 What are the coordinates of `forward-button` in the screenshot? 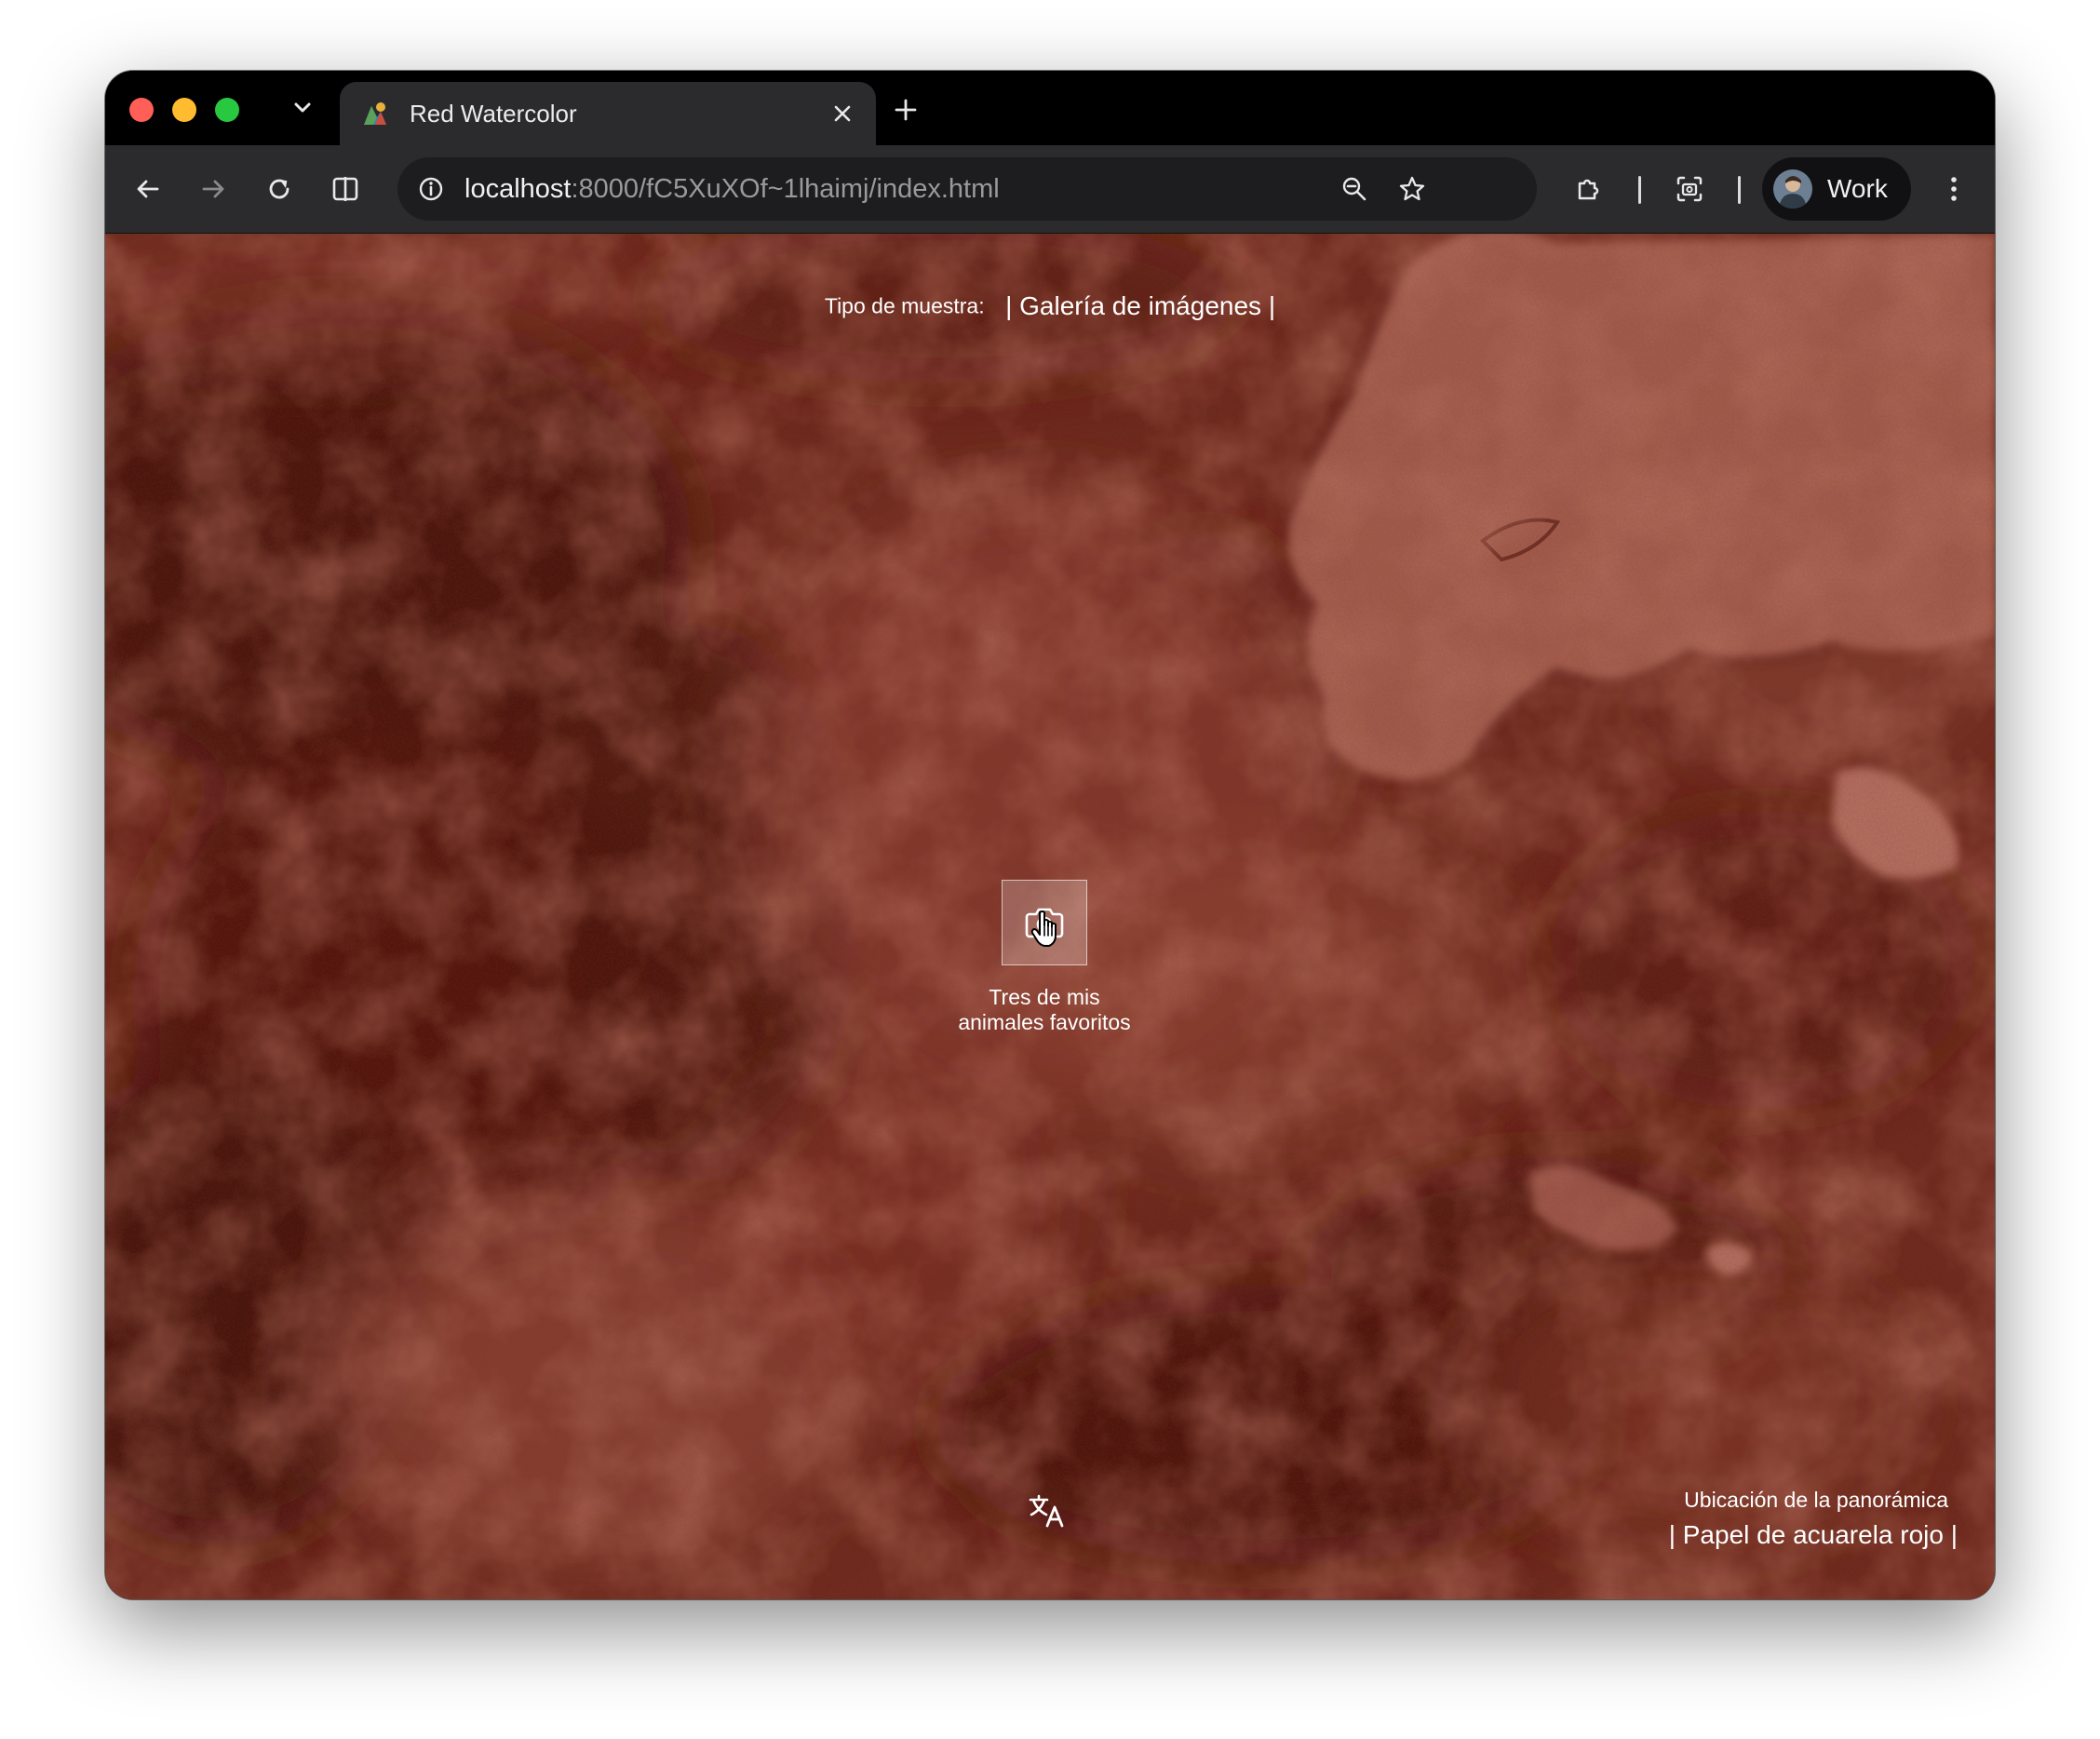 It's located at (213, 189).